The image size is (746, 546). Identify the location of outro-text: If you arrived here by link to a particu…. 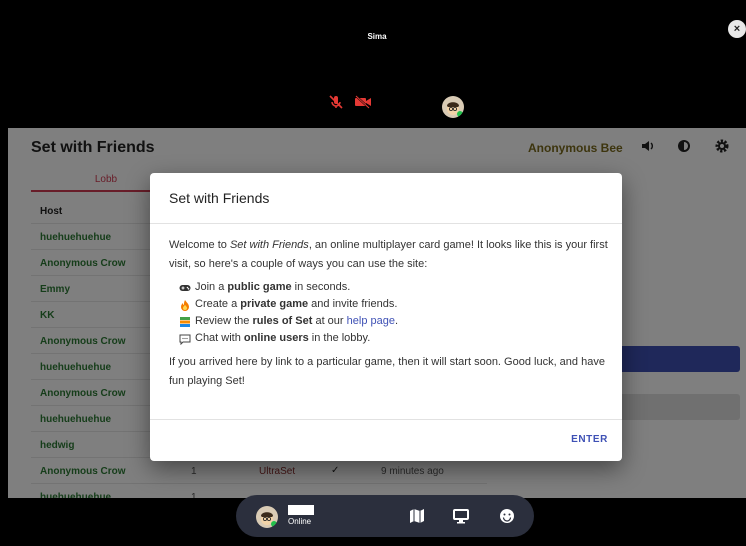
(387, 371).